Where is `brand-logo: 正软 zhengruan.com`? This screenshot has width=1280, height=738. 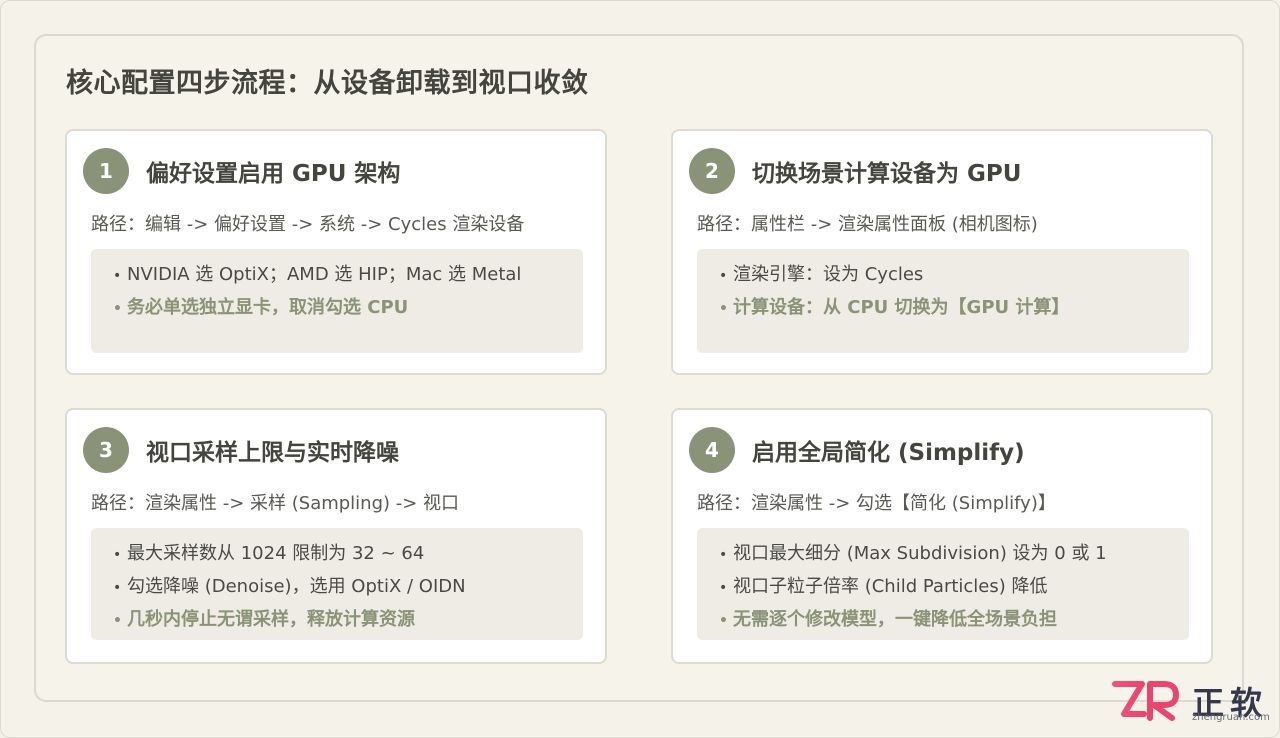 brand-logo: 正软 zhengruan.com is located at coordinates (1192, 704).